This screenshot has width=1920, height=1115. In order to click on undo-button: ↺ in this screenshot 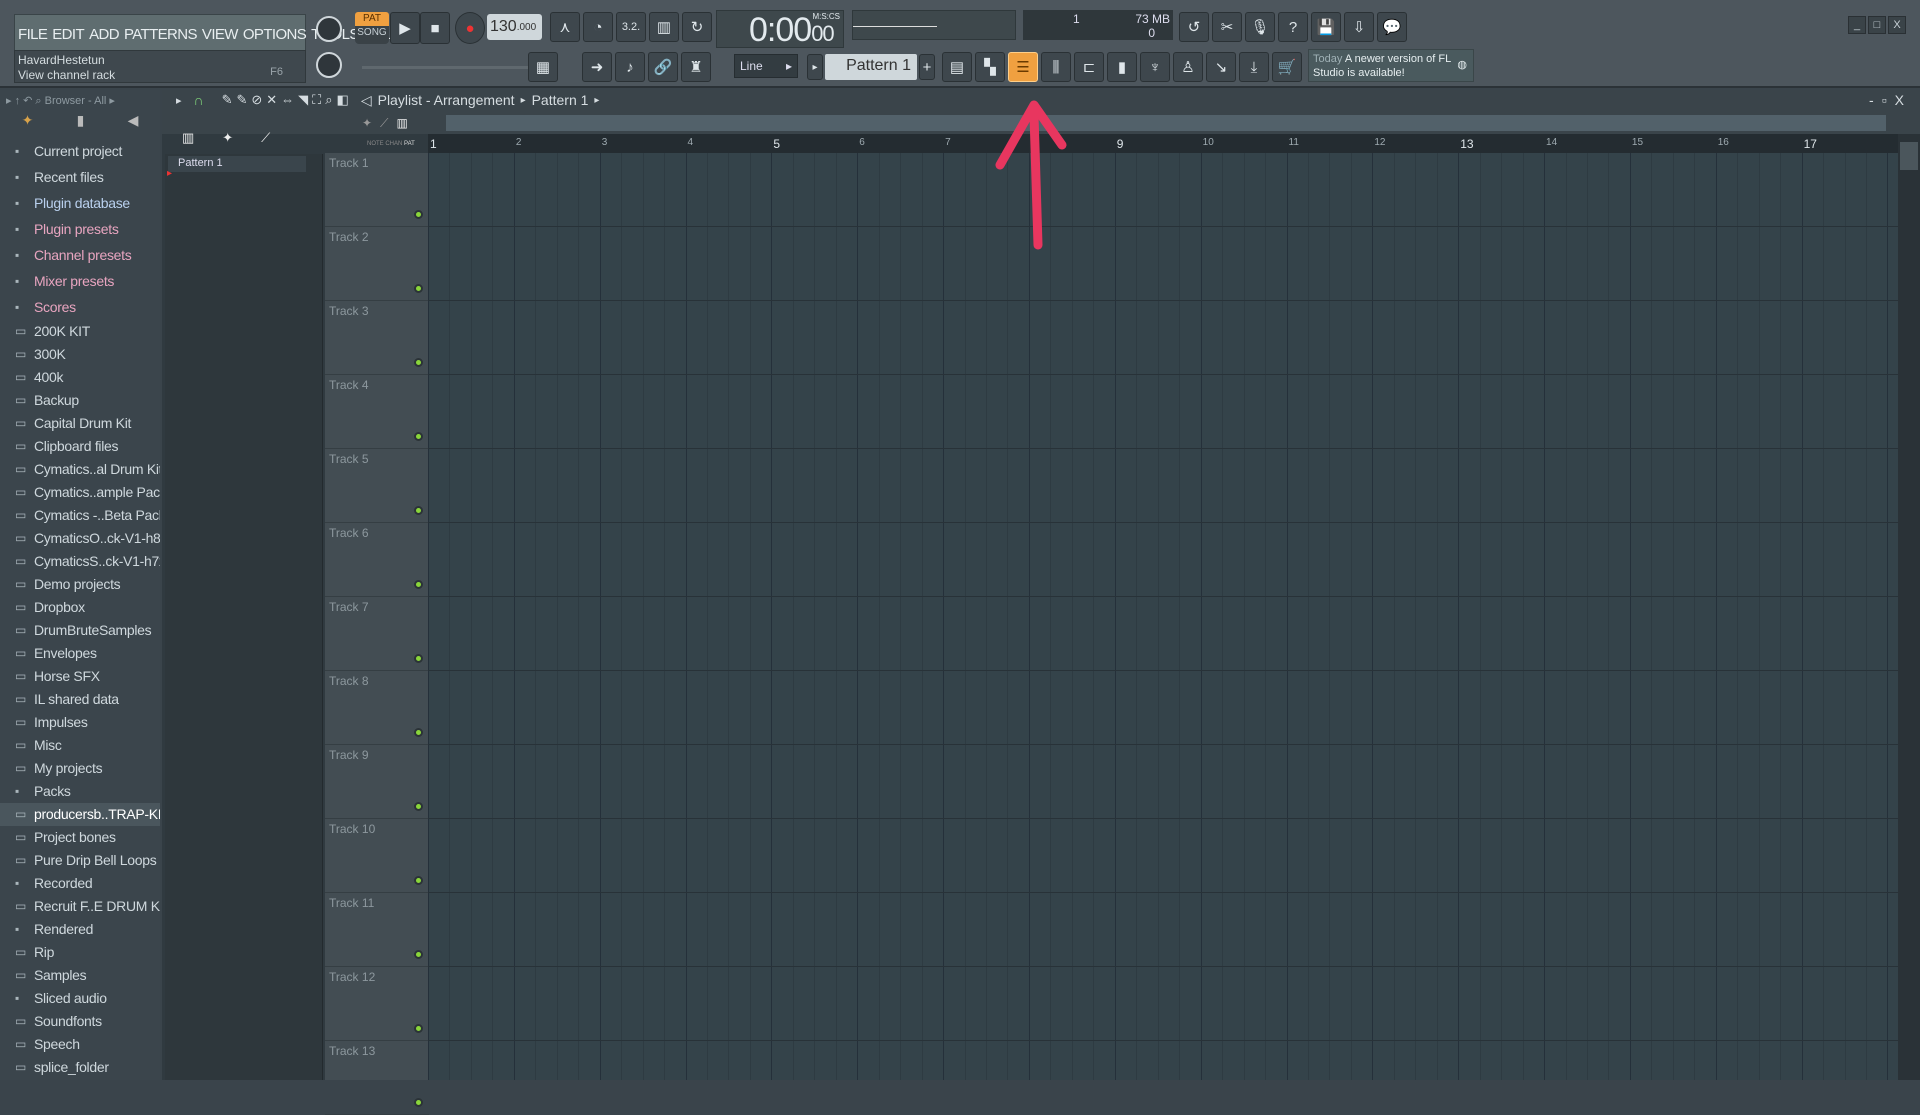, I will do `click(1194, 27)`.